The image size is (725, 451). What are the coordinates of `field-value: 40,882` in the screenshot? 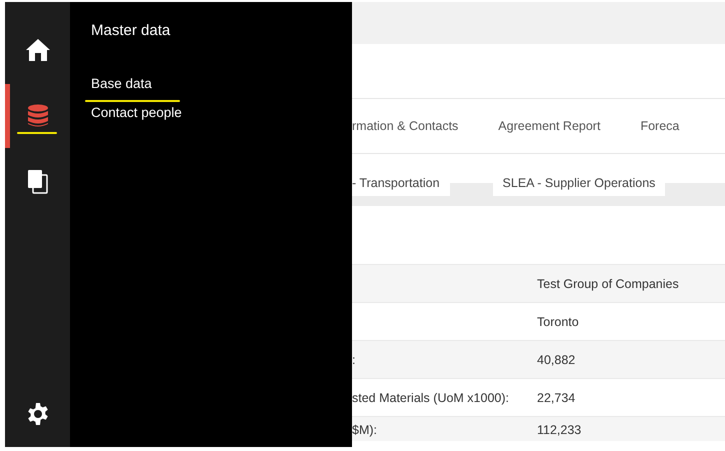 It's located at (556, 359).